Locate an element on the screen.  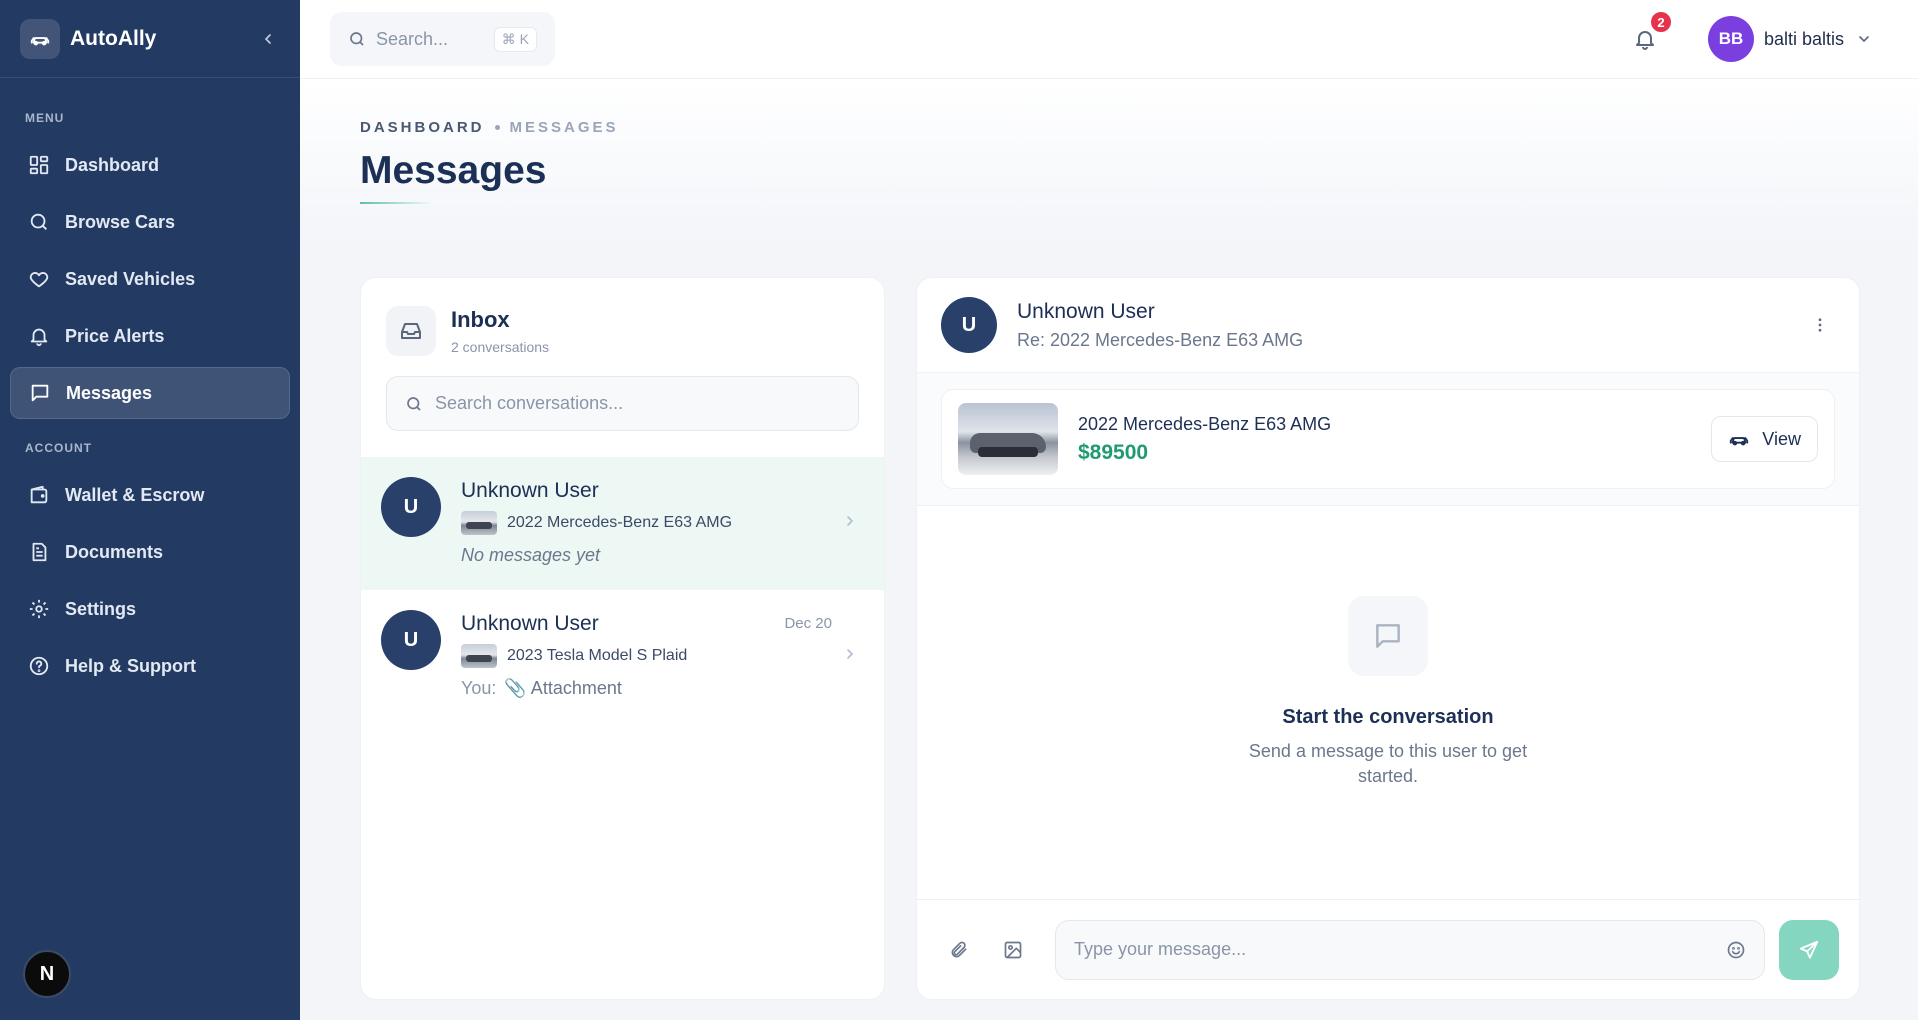
sidebar-item-documents: Documents is located at coordinates (150, 552).